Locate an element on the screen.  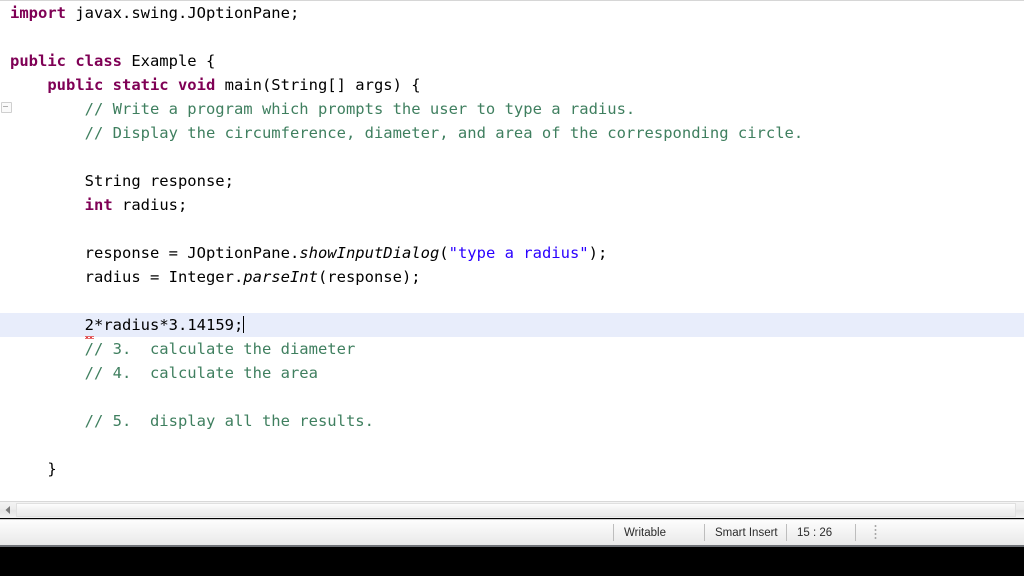
code-token-err: 2 is located at coordinates (89, 326).